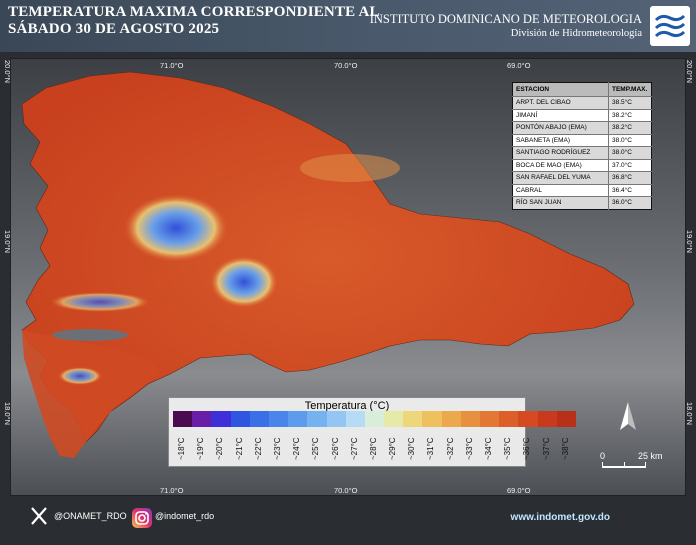 This screenshot has width=696, height=545. I want to click on temp-column-header: TEMP.MAX., so click(630, 89).